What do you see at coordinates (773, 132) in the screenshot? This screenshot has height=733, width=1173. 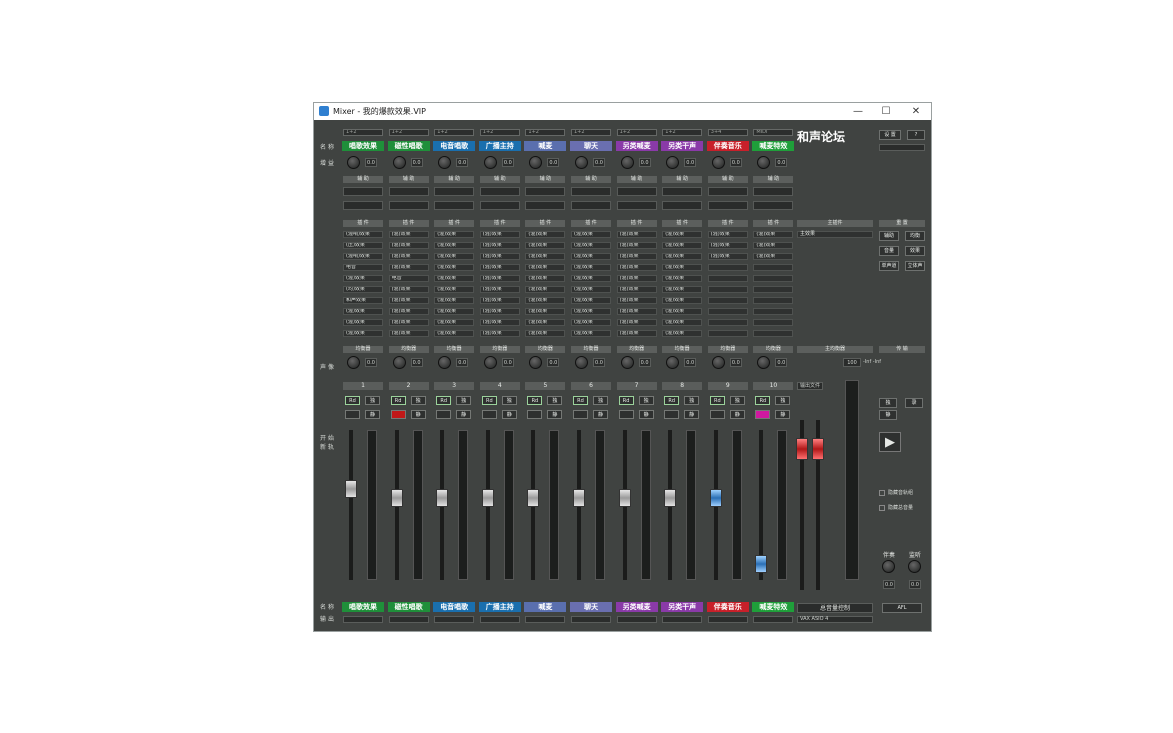 I see `channel-route: MIDI` at bounding box center [773, 132].